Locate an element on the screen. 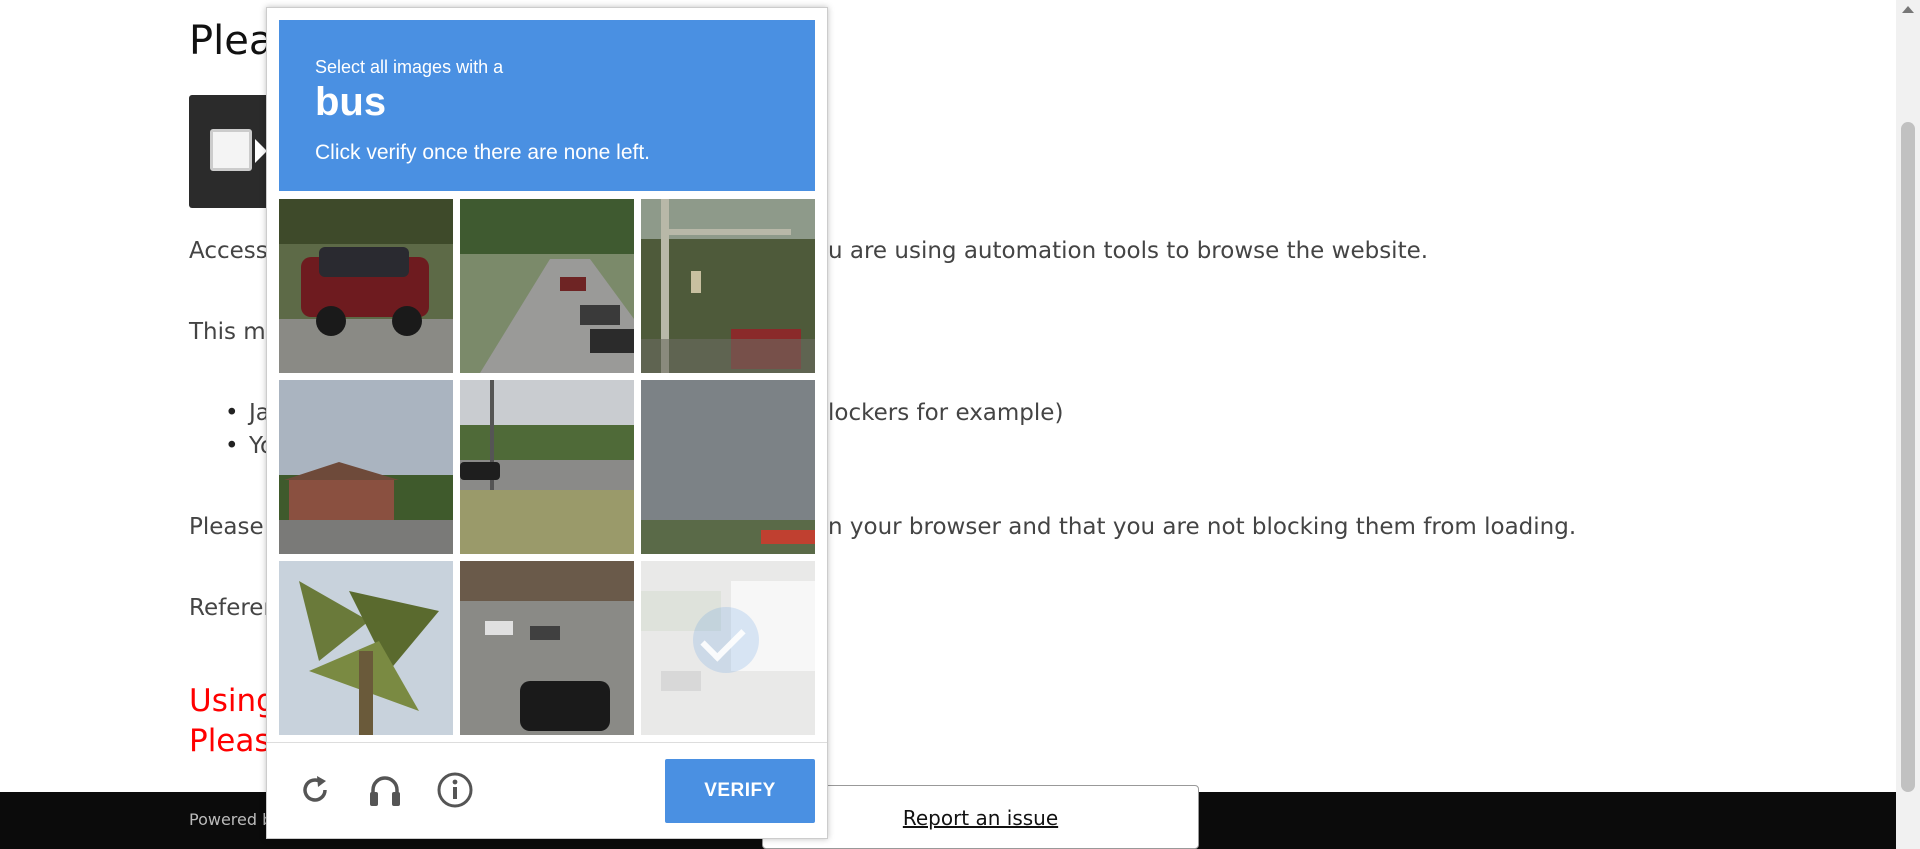 This screenshot has height=849, width=1920. tile-image-field is located at coordinates (547, 467).